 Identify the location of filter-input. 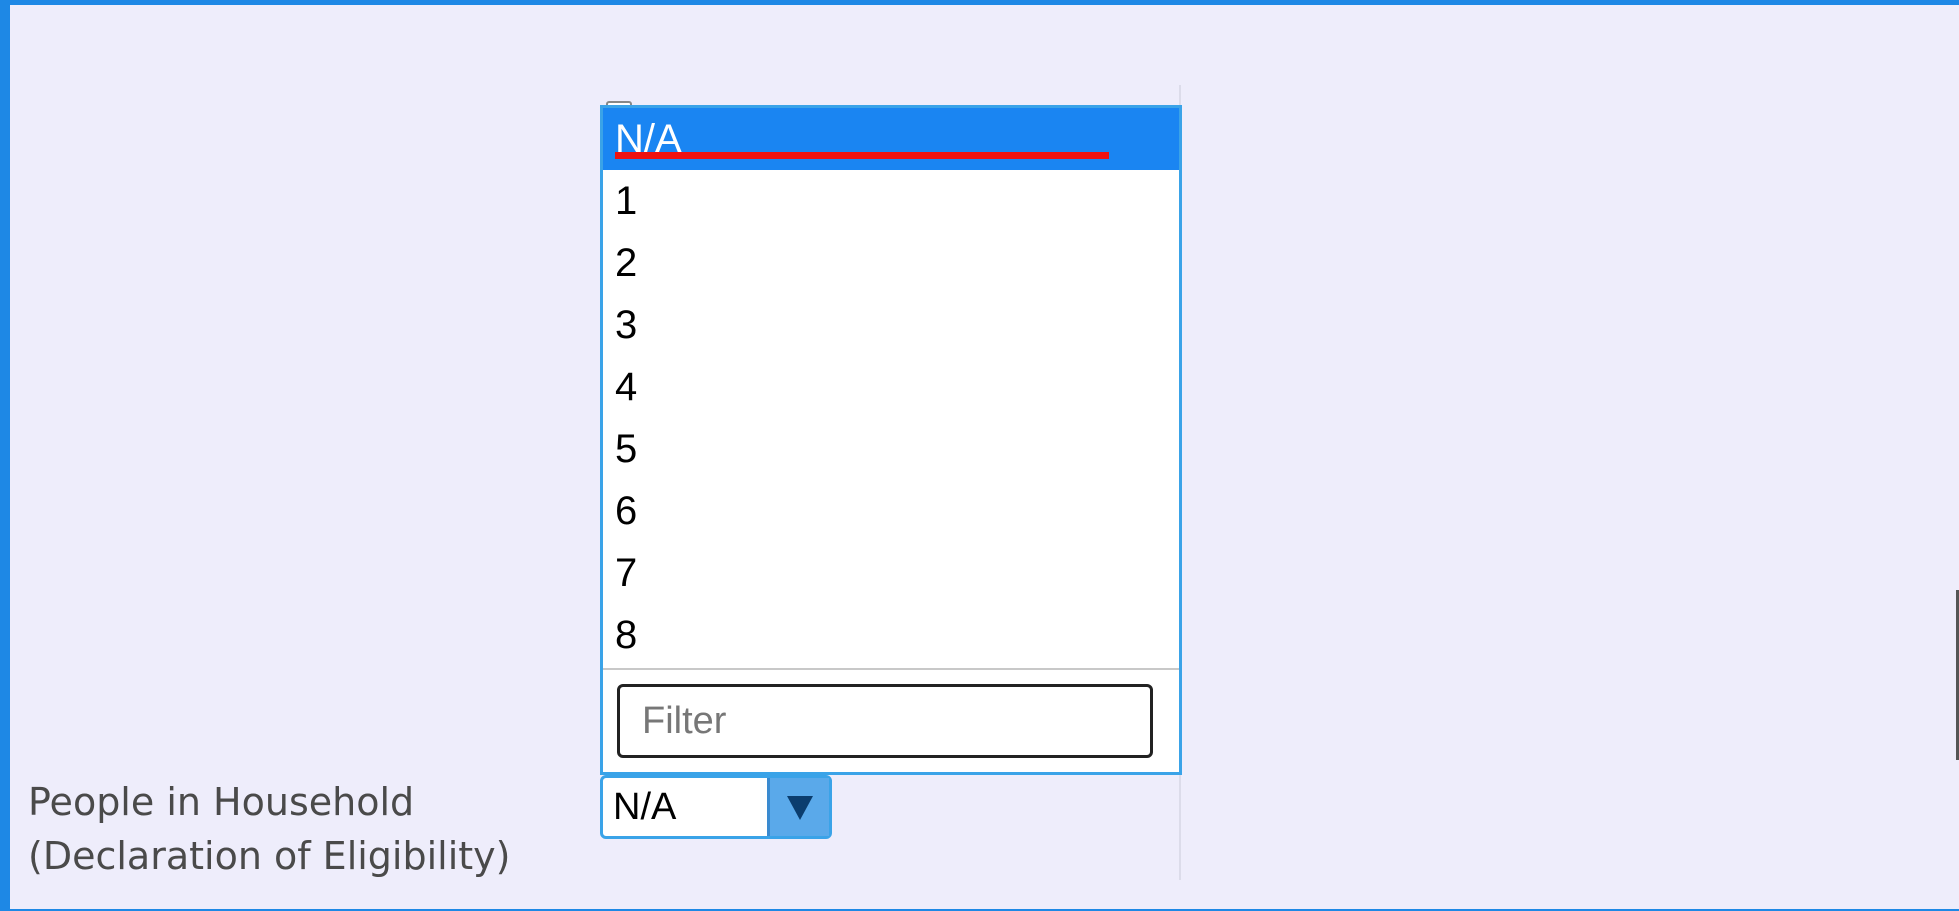
(885, 721).